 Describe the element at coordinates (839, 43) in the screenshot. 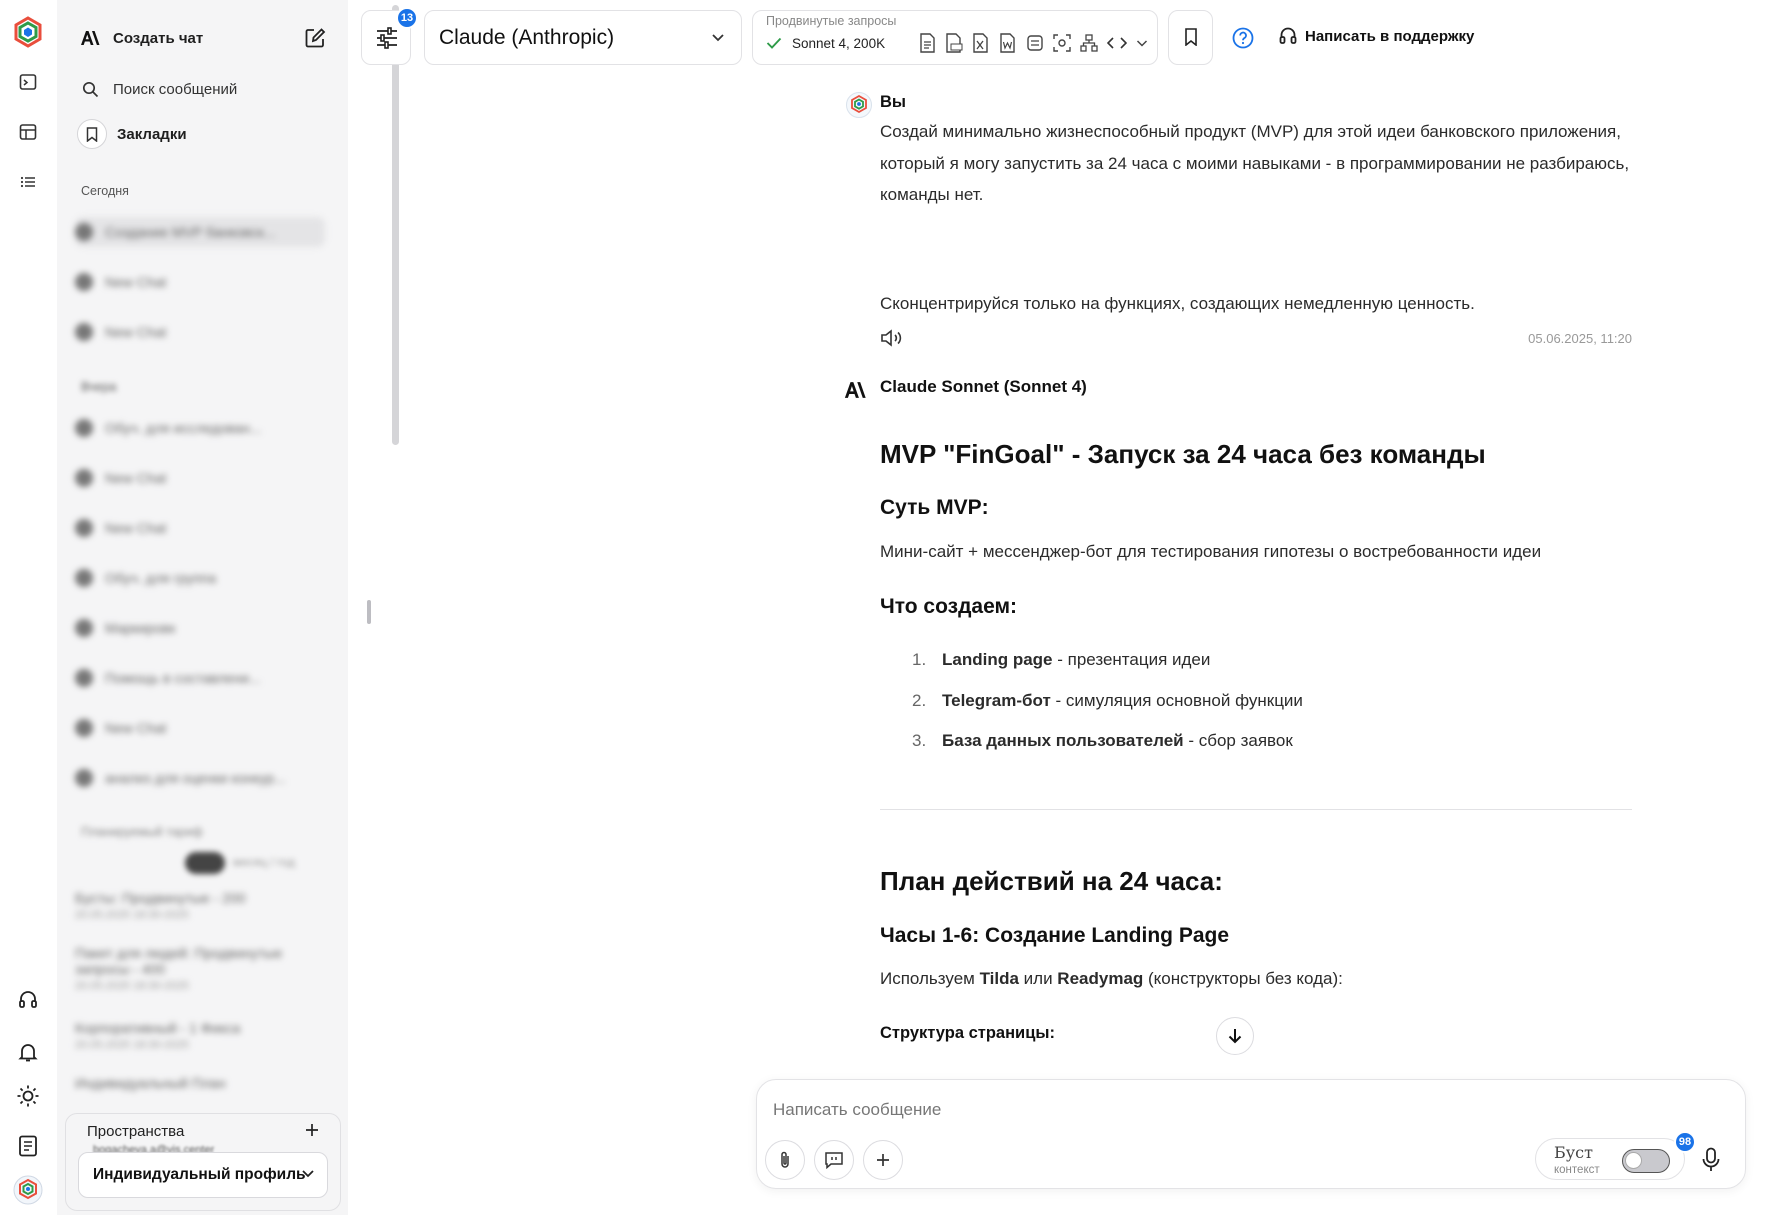

I see `advanced-value: Sonnet 4, 200K` at that location.